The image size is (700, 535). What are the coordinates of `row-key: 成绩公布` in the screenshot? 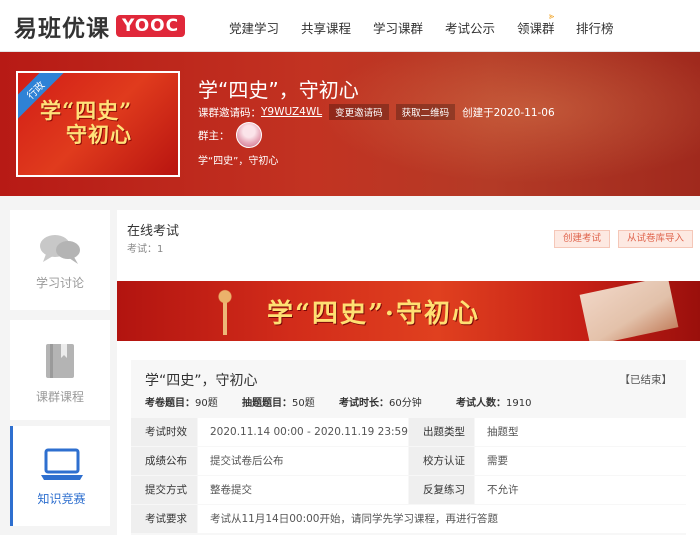 It's located at (164, 461).